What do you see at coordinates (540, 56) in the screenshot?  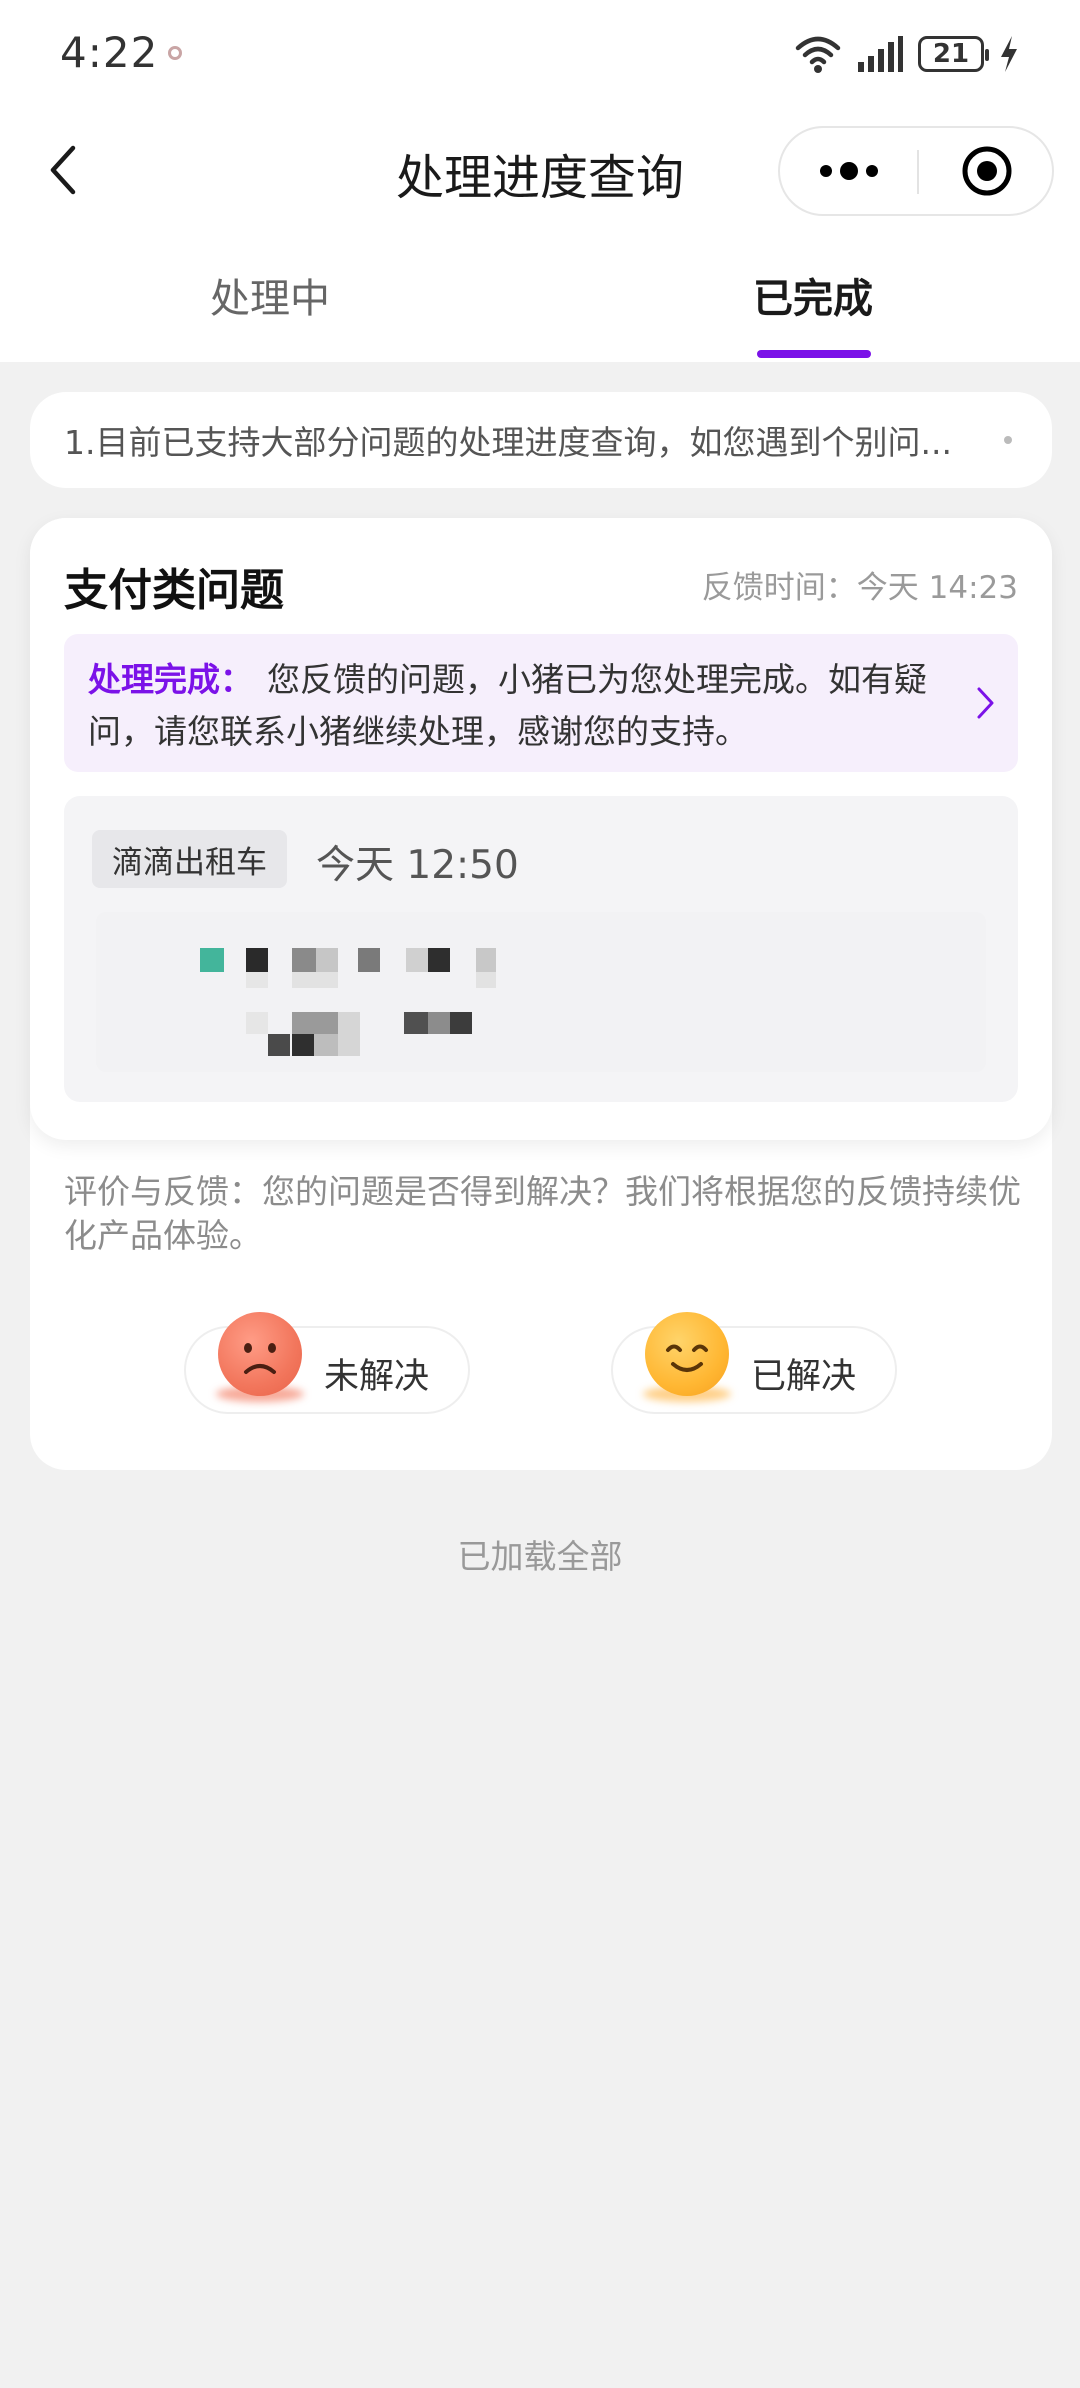 I see `status-bar: 4:22 21` at bounding box center [540, 56].